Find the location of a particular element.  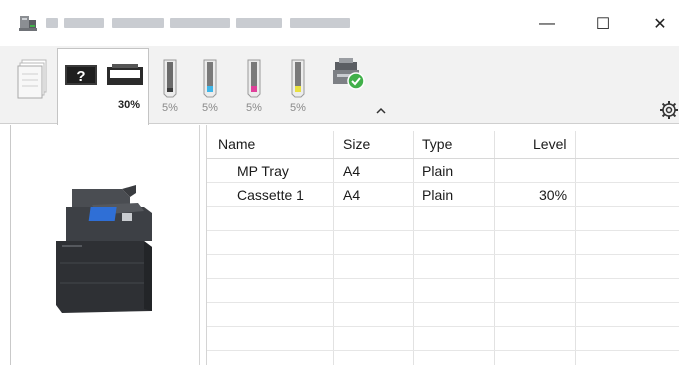

table-row: Cassette 1 A4 Plain 30% is located at coordinates (443, 195).